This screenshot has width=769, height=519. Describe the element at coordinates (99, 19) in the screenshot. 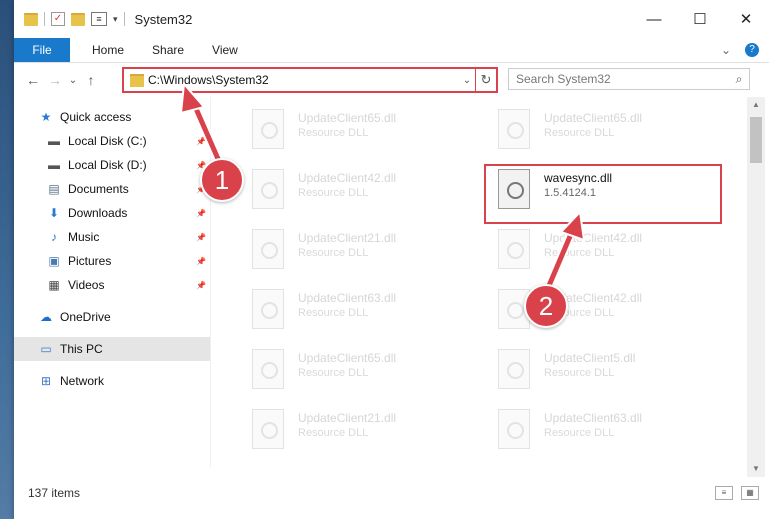

I see `properties-icon: ≡` at that location.